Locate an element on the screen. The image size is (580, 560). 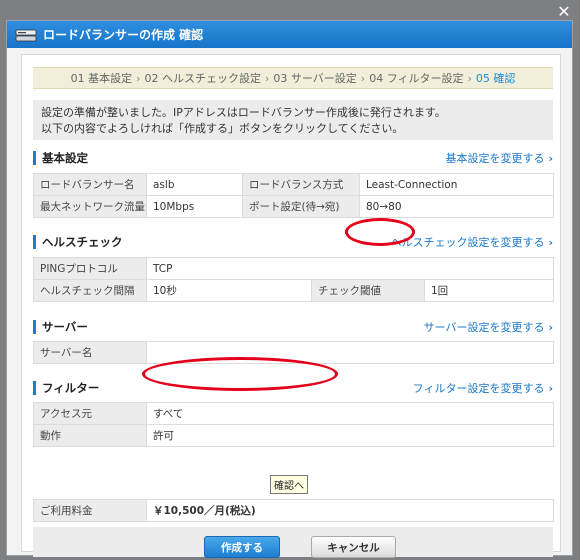
filter-section-title: フィルター is located at coordinates (66, 388).